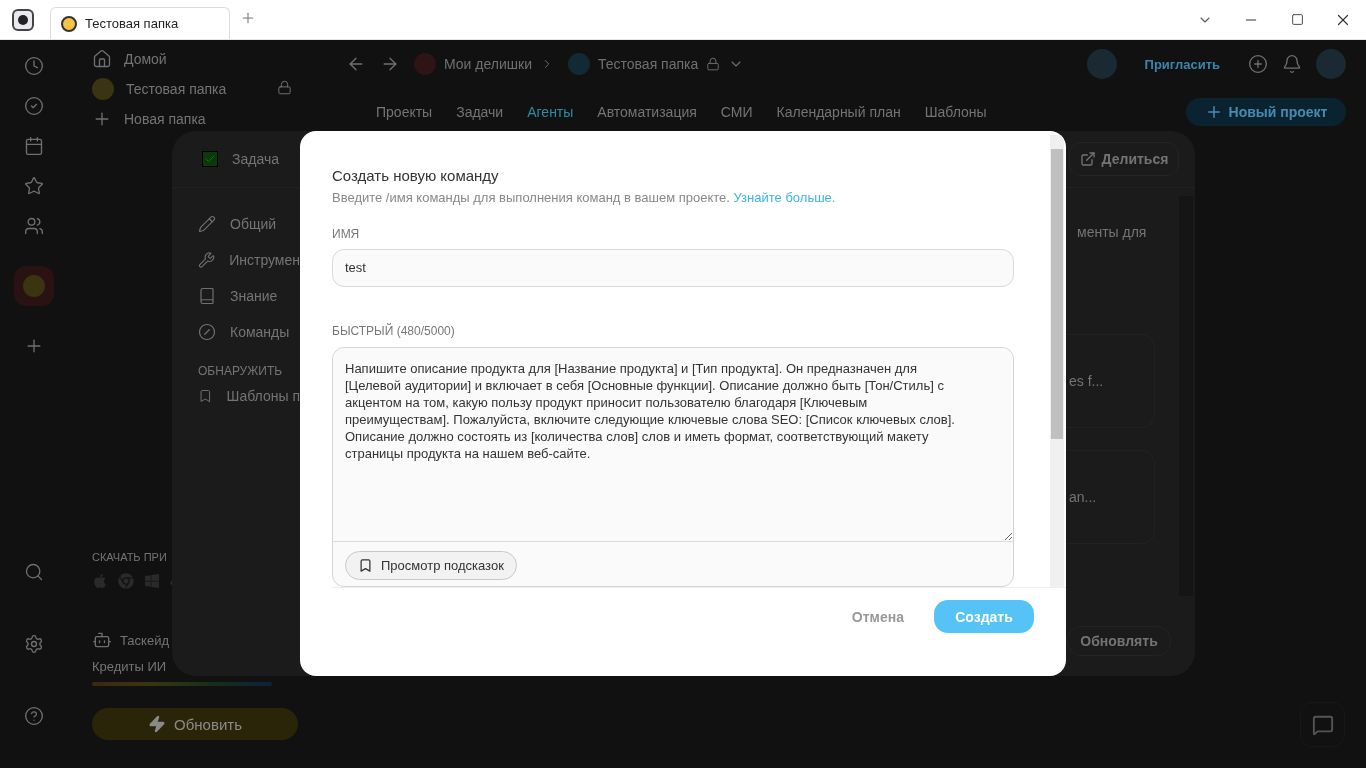 Image resolution: width=1366 pixels, height=768 pixels. I want to click on settings-nav-item: Знание, so click(254, 296).